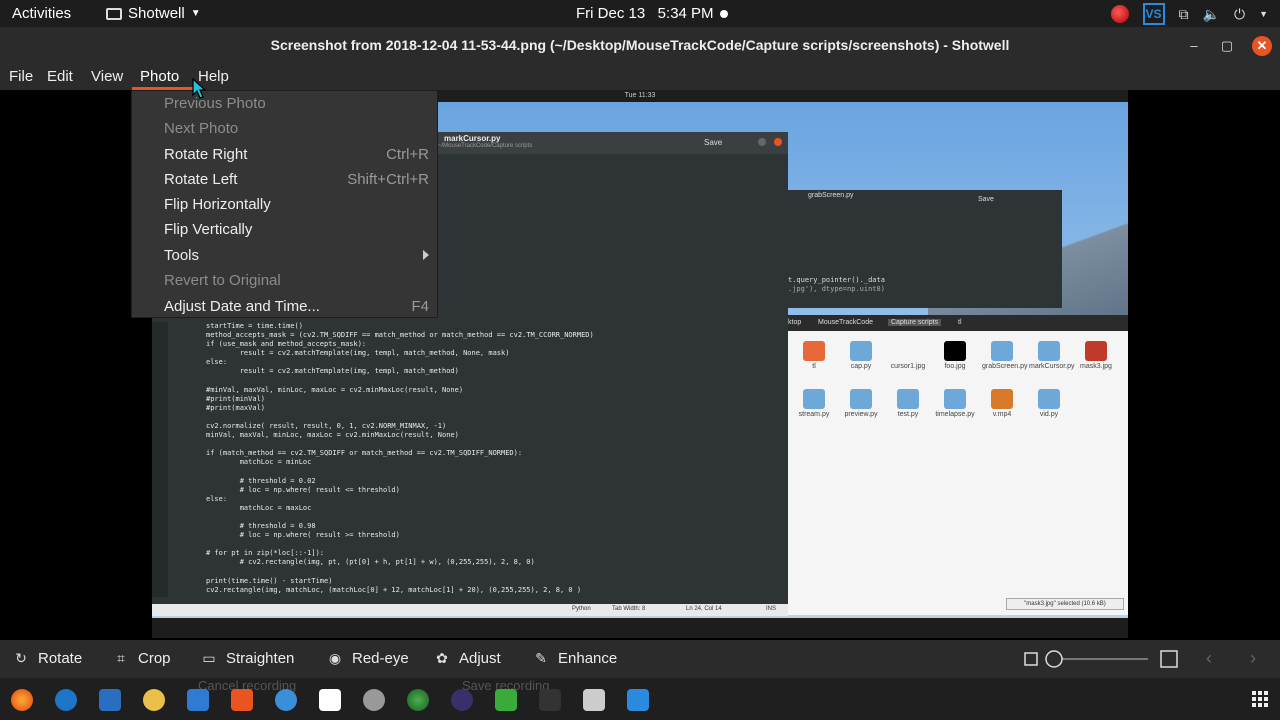 The height and width of the screenshot is (720, 1280). What do you see at coordinates (574, 658) in the screenshot?
I see `enhance-button: ✎ Enhance` at bounding box center [574, 658].